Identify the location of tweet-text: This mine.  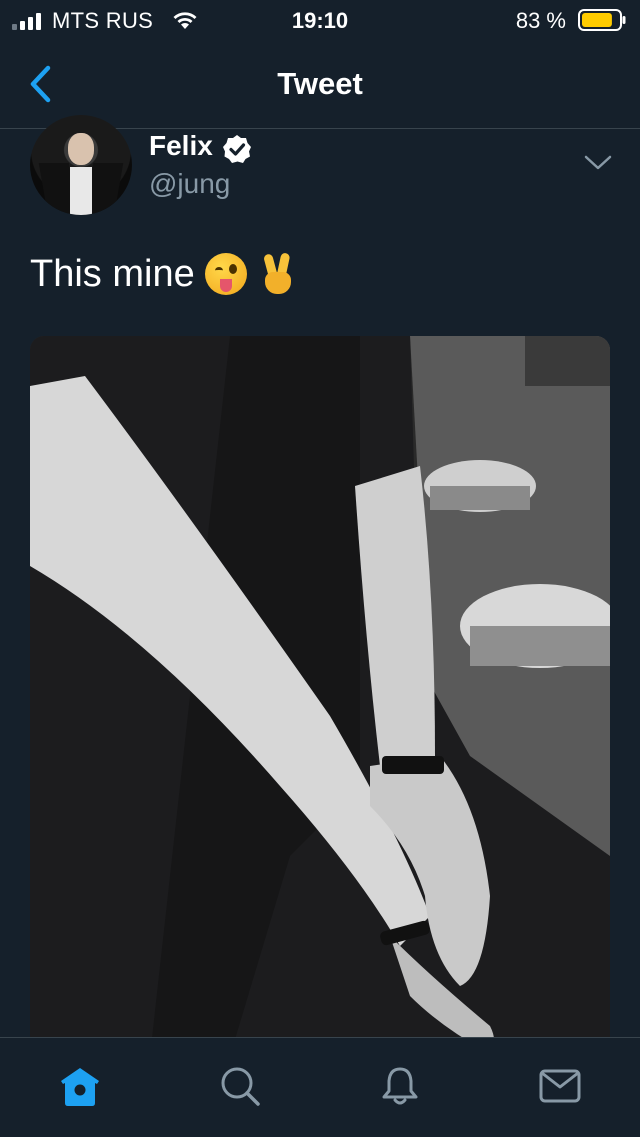
(164, 274).